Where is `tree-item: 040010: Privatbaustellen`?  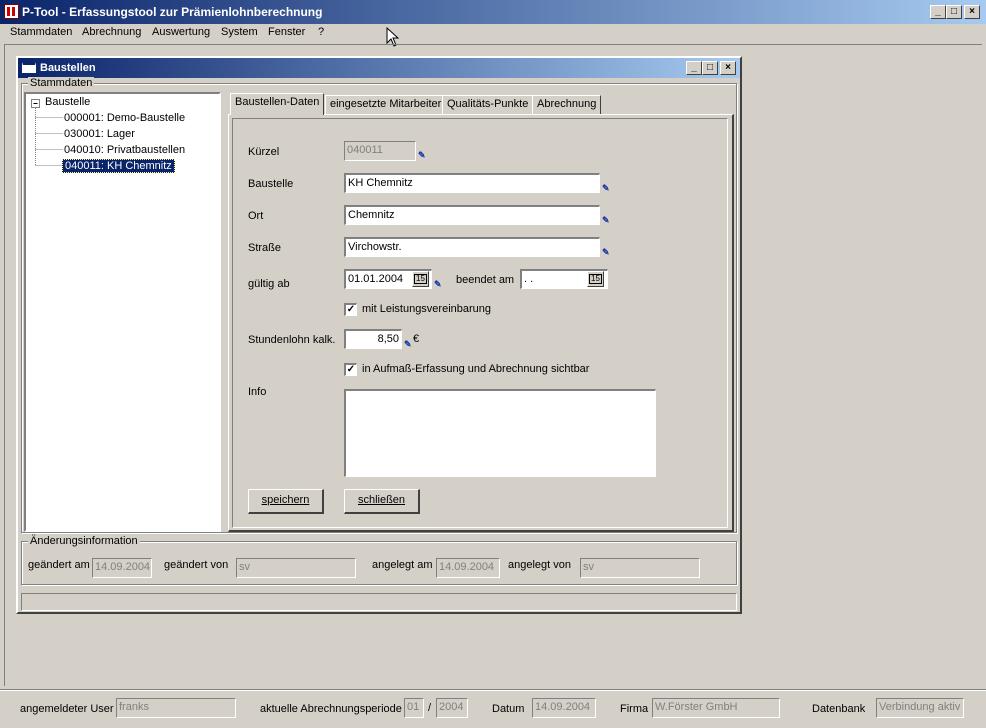
tree-item: 040010: Privatbaustellen is located at coordinates (124, 150).